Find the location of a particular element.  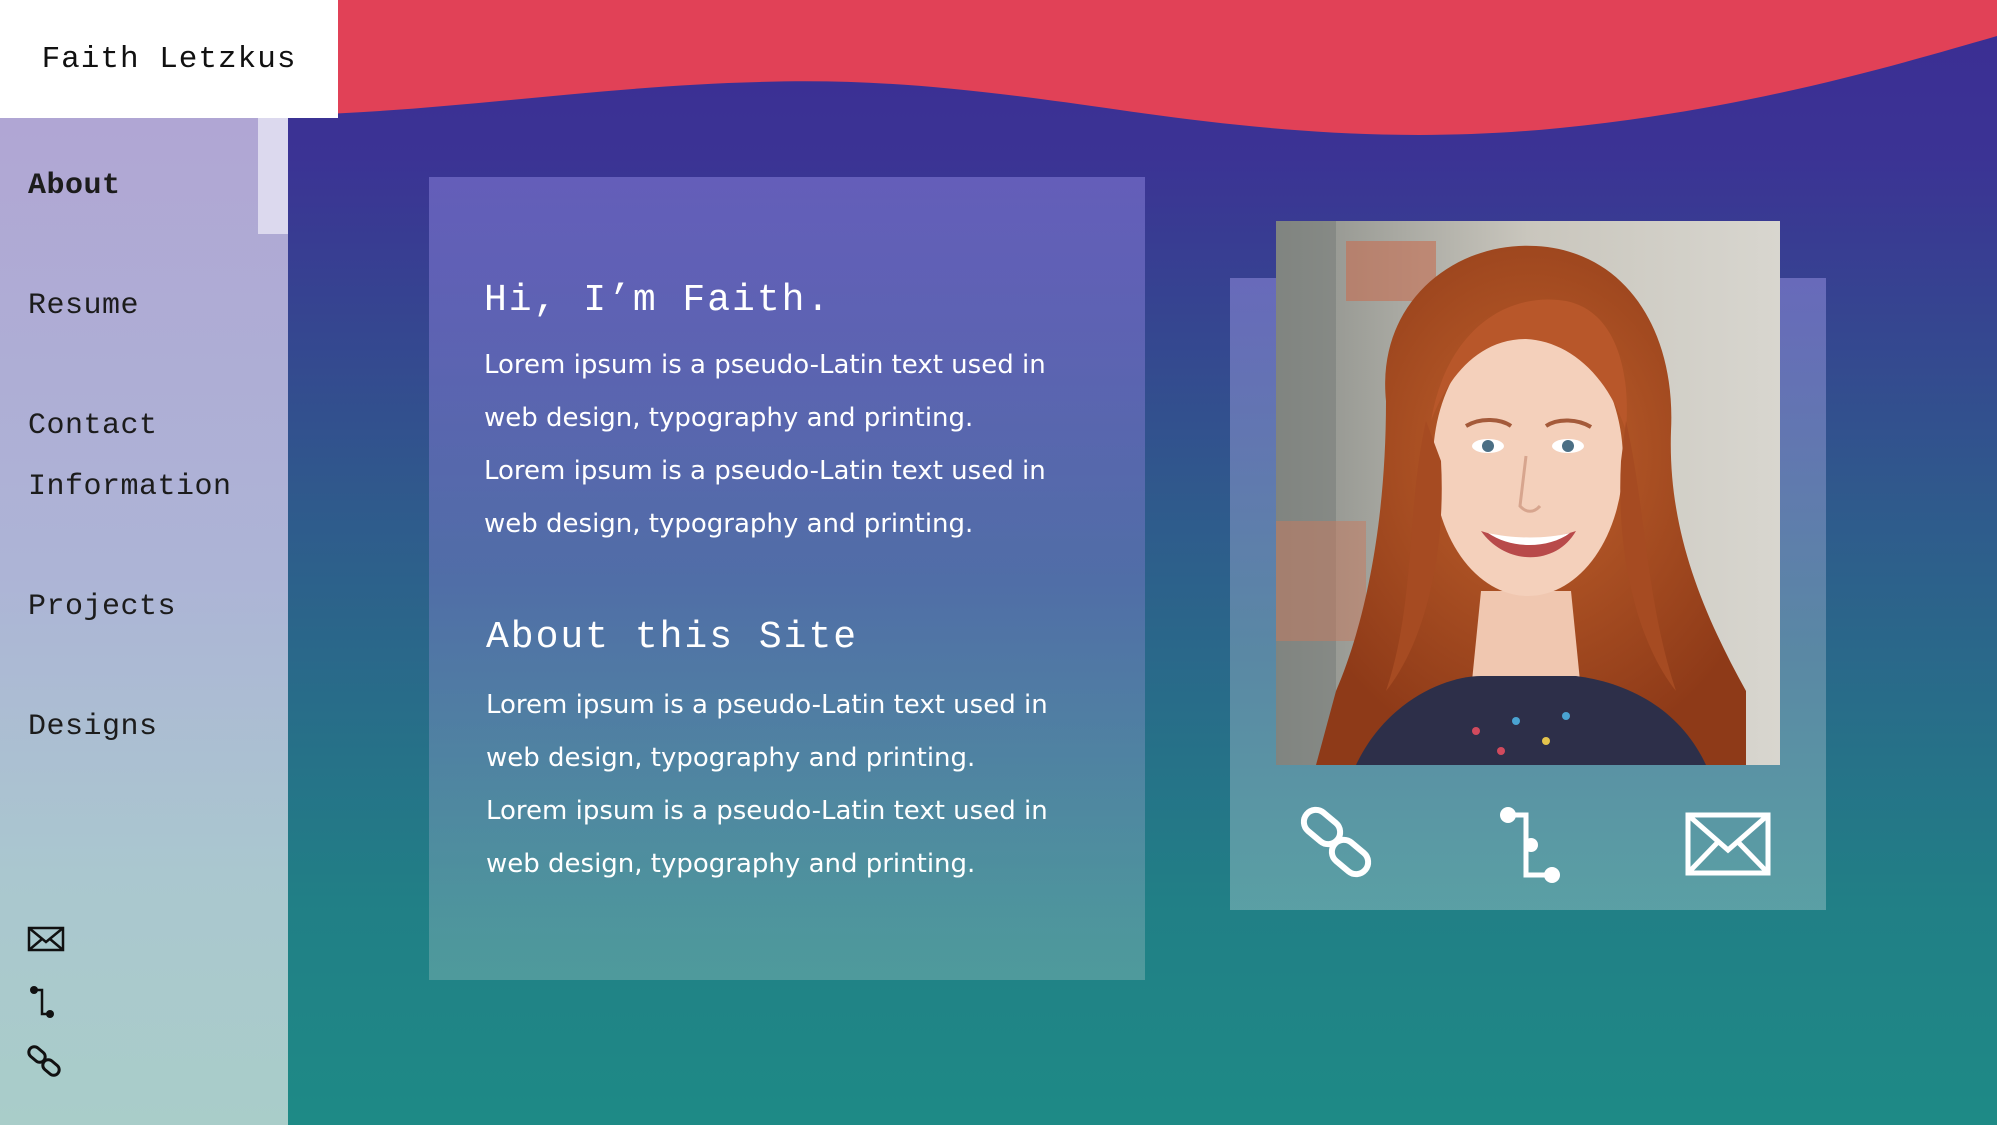

about-site-heading: About this Site is located at coordinates (672, 637).